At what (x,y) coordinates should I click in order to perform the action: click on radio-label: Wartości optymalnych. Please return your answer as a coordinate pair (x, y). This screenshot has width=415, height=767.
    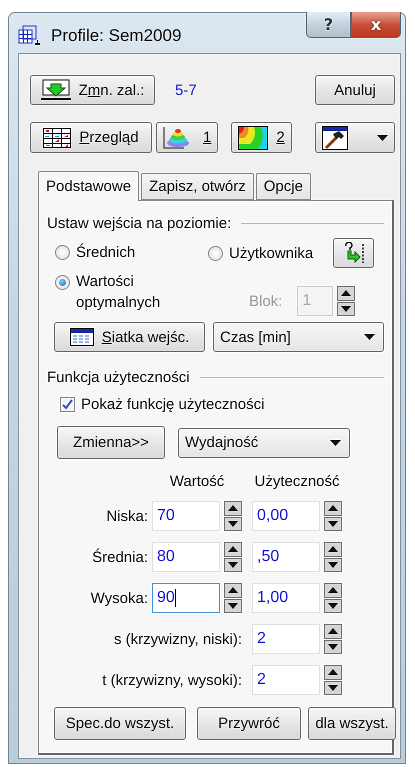
    Looking at the image, I should click on (119, 292).